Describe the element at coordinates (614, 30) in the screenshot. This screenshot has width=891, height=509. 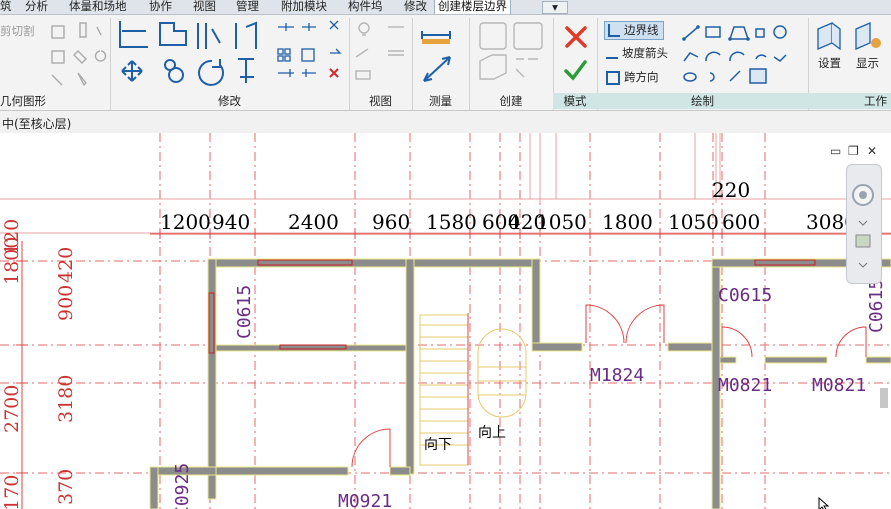
I see `boundary-line-icon` at that location.